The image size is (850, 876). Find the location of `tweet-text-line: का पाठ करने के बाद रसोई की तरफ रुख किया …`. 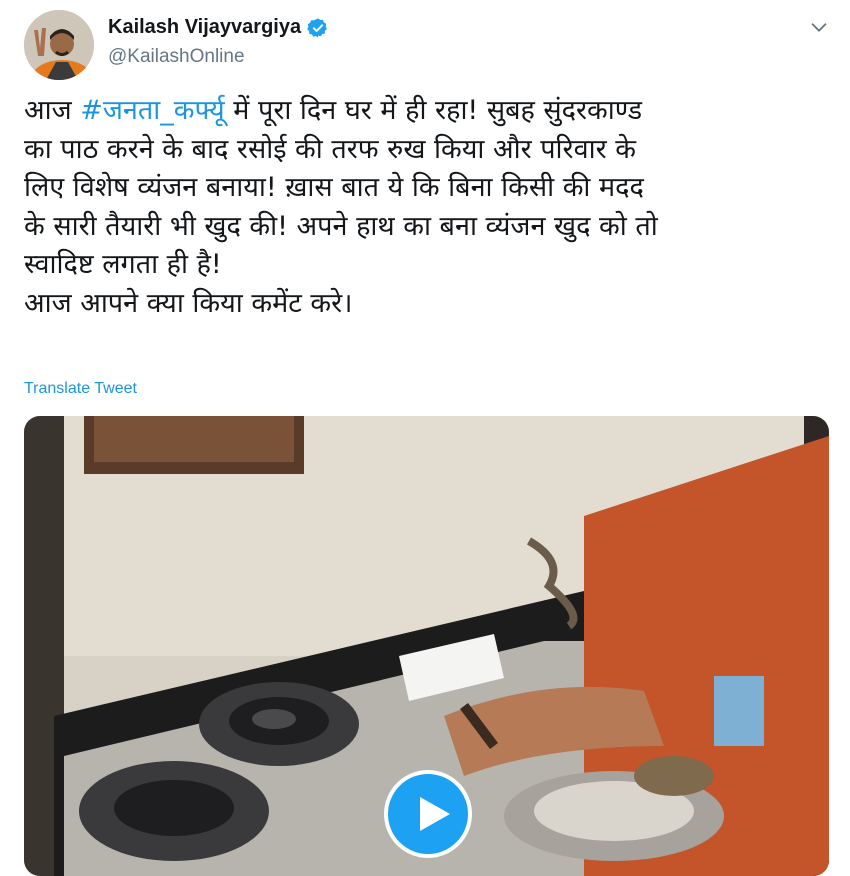

tweet-text-line: का पाठ करने के बाद रसोई की तरफ रुख किया … is located at coordinates (330, 149).